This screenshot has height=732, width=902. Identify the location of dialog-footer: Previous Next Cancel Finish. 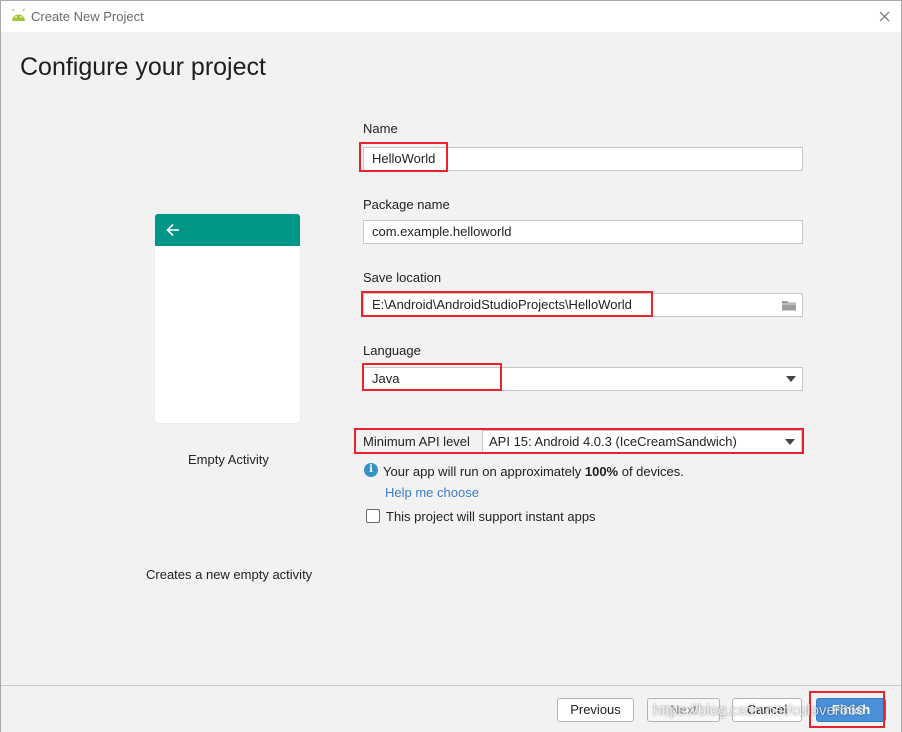
(451, 708).